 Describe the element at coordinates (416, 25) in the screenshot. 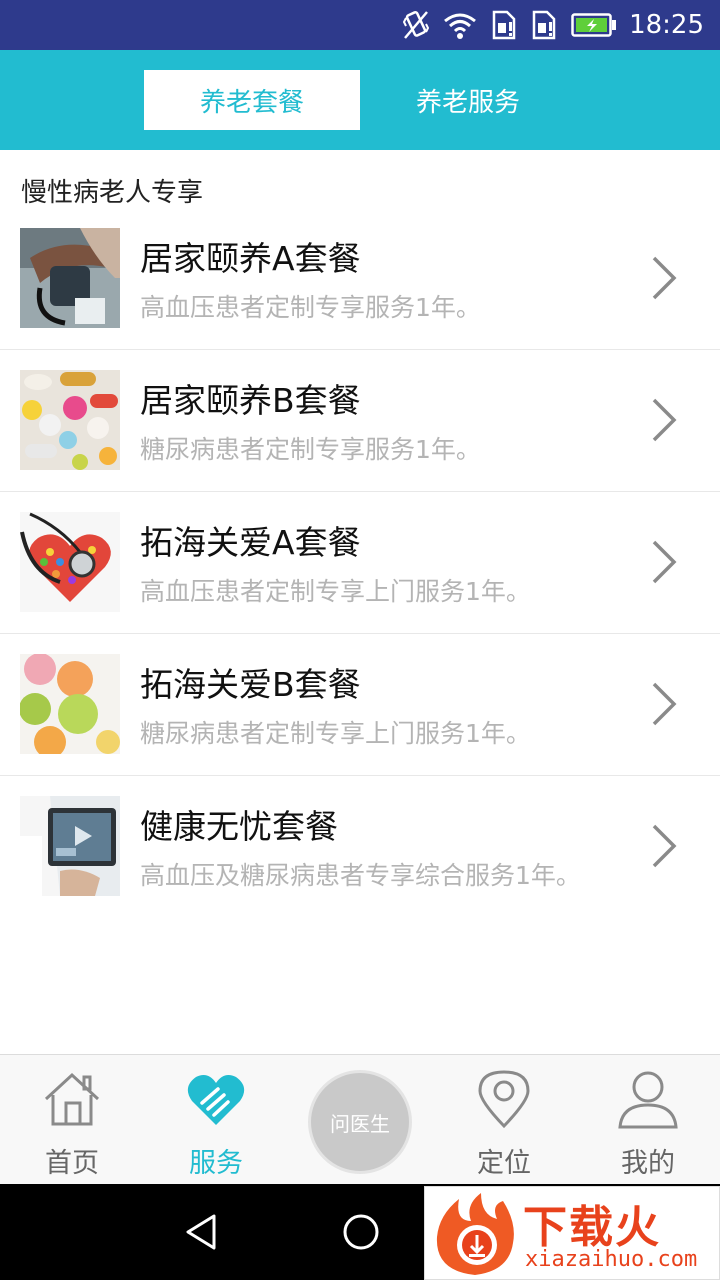

I see `vibrate-icon` at that location.